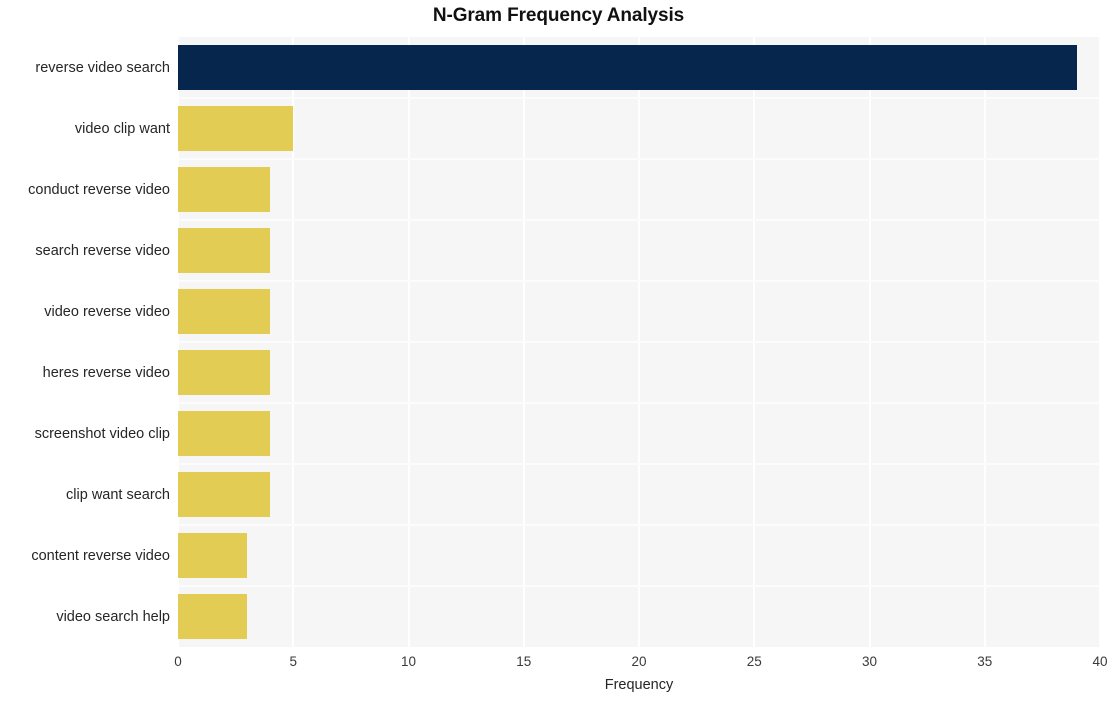 The image size is (1117, 701). Describe the element at coordinates (107, 311) in the screenshot. I see `y-tick-label: video reverse video` at that location.